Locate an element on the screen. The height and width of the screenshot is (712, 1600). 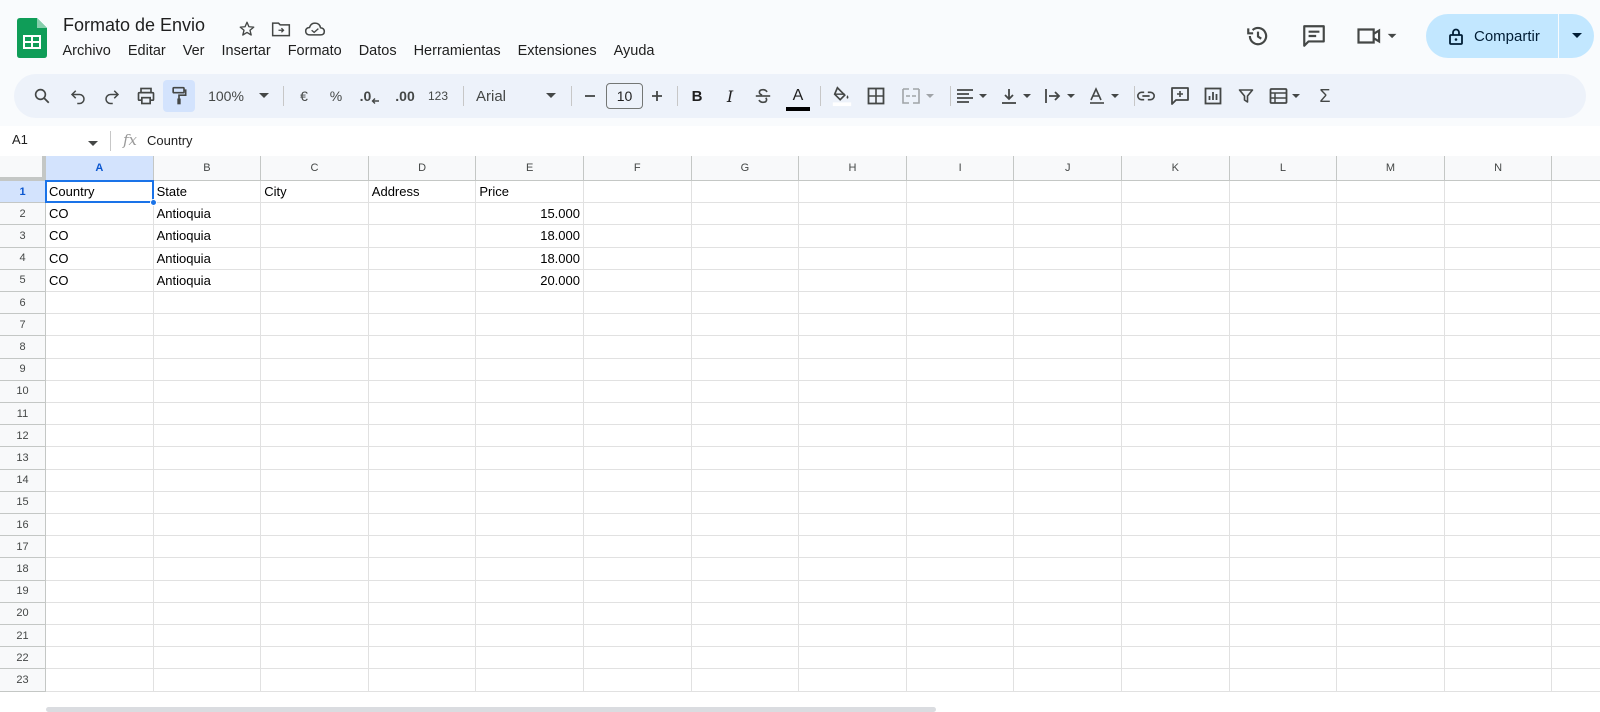
font-size-input: 10 is located at coordinates (624, 96).